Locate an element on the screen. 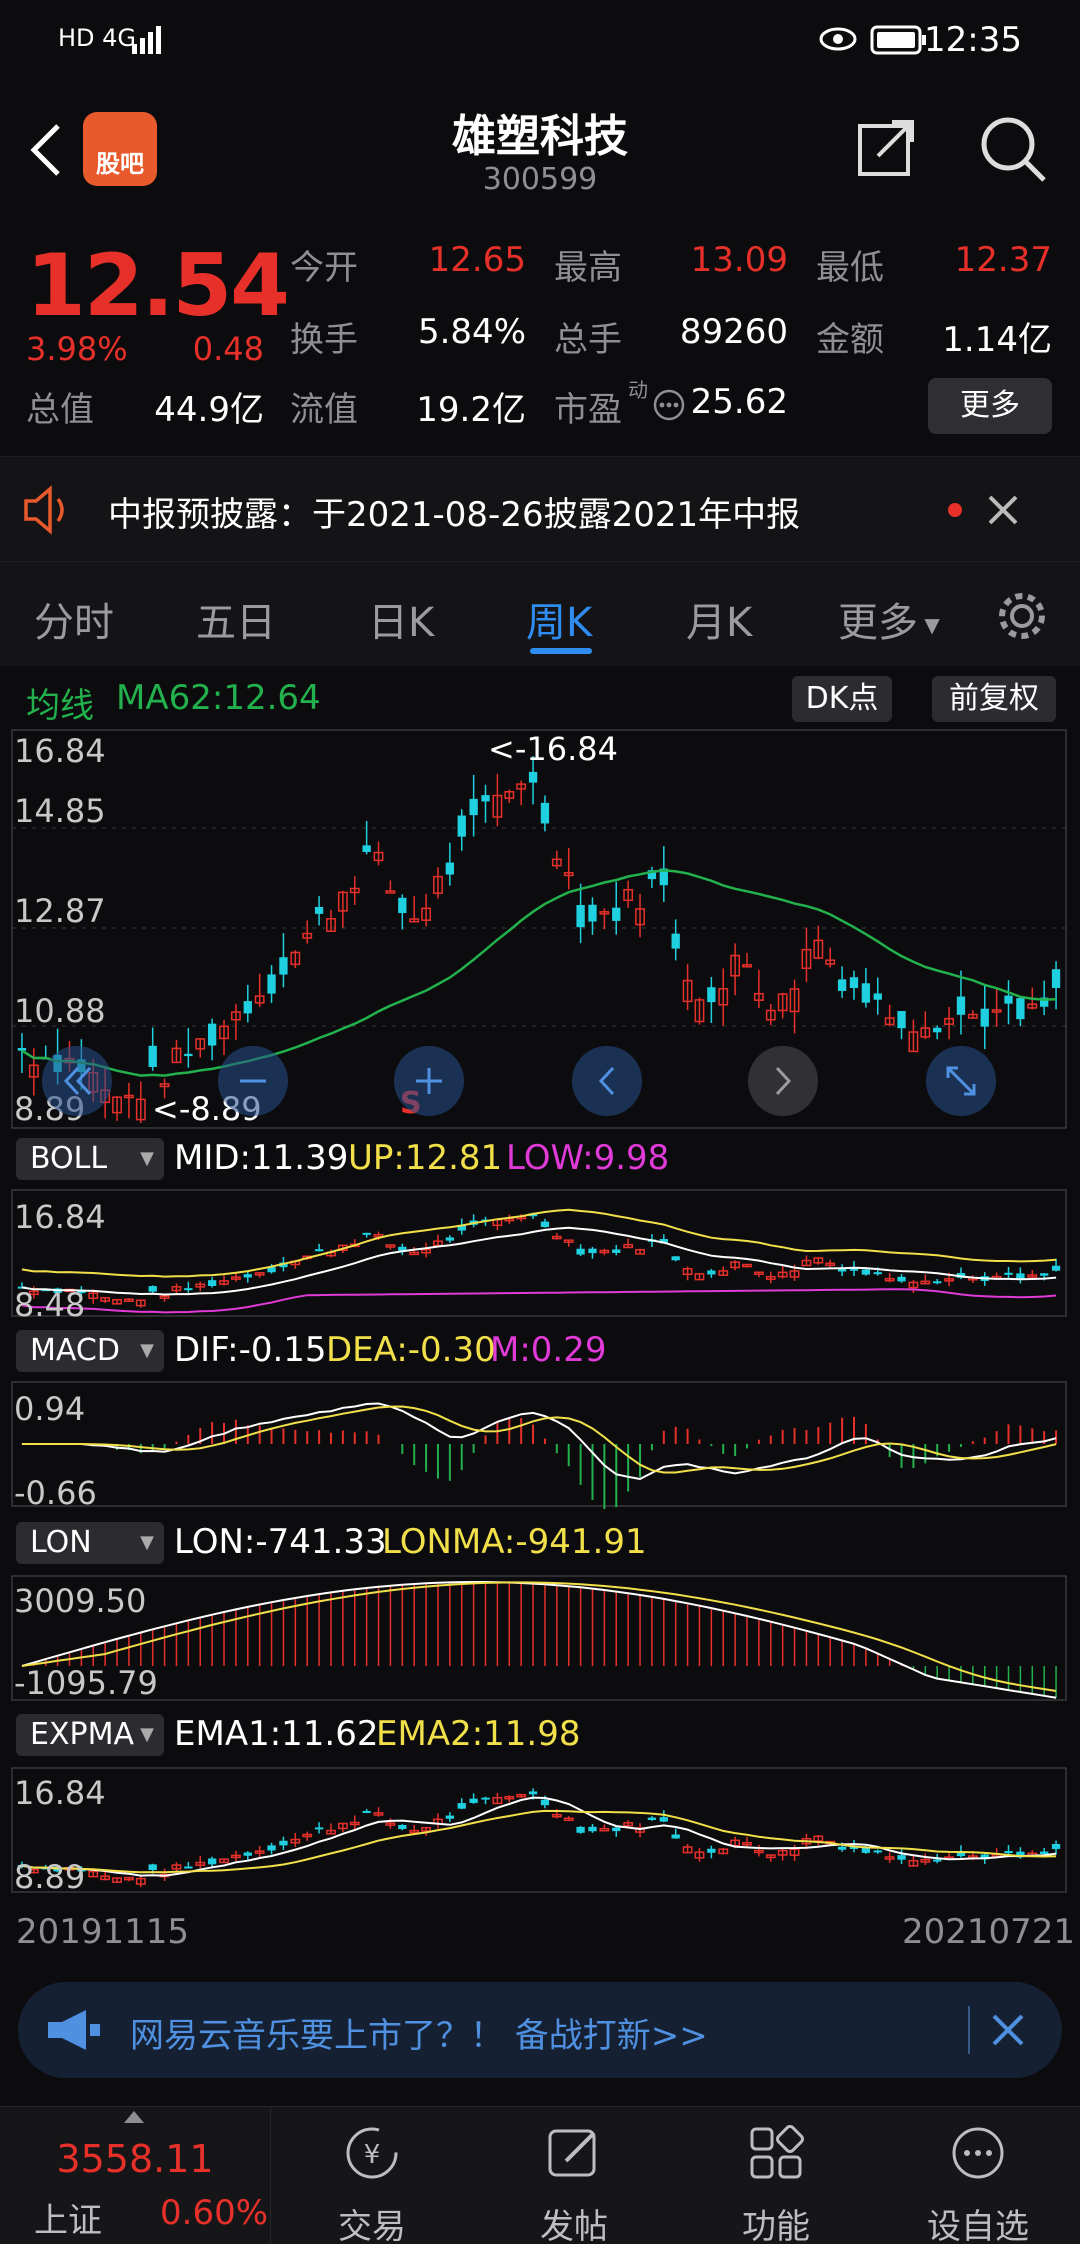  macd-dea-value: DEA:-0.30 is located at coordinates (411, 1350).